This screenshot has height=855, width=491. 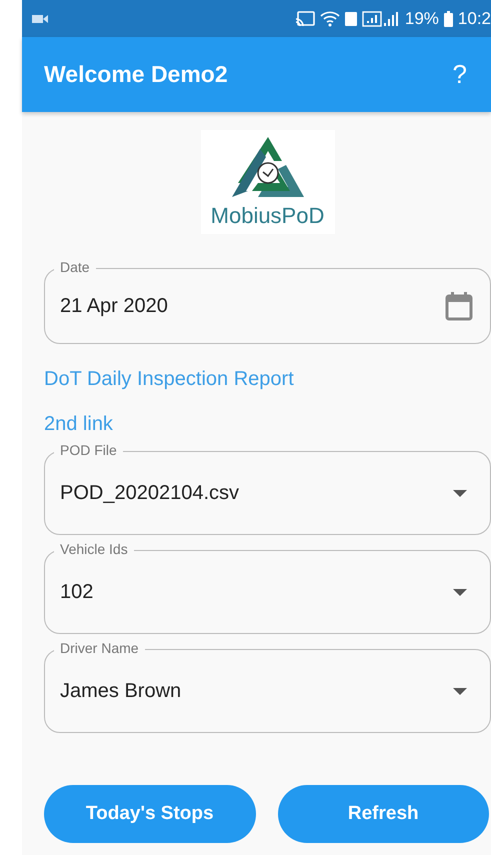 I want to click on field-value: 21 Apr 2020, so click(x=114, y=306).